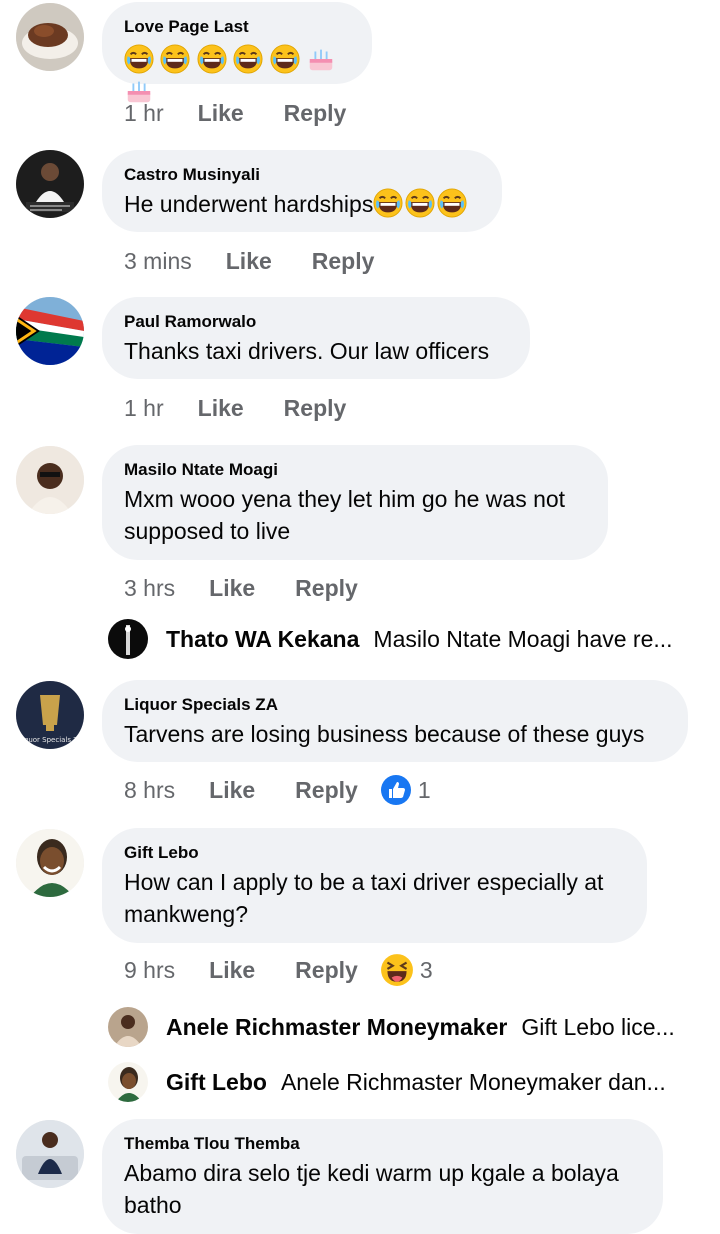  Describe the element at coordinates (153, 1205) in the screenshot. I see `comment-text-line: batho` at that location.